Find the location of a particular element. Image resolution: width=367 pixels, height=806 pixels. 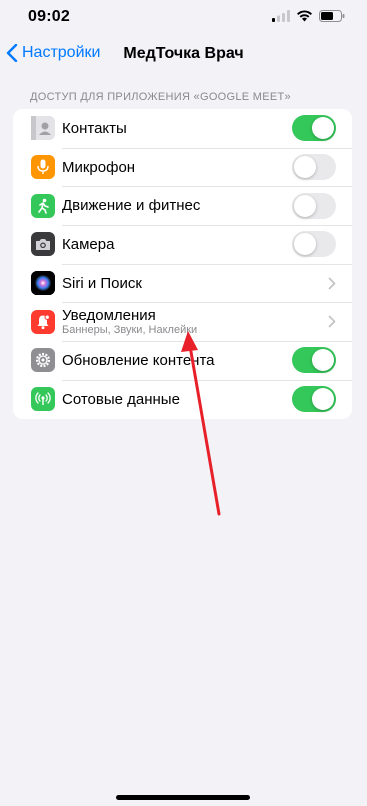

fitness-icon is located at coordinates (43, 205).